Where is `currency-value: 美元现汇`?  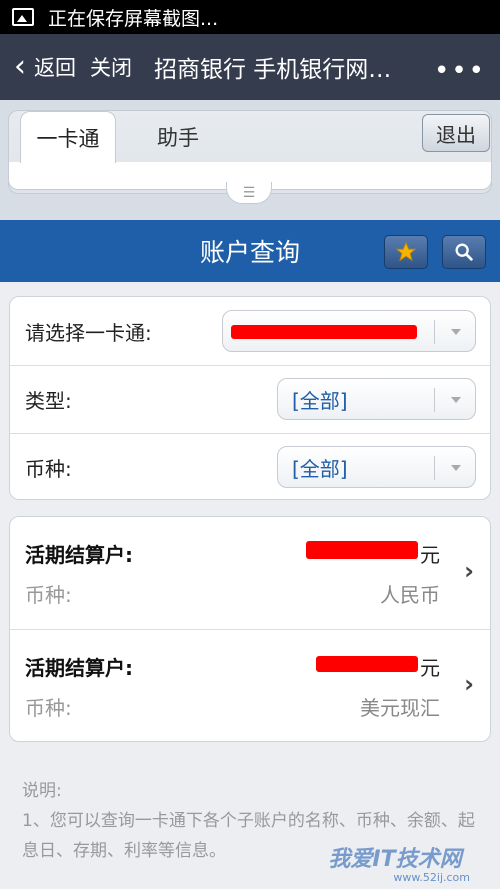
currency-value: 美元现汇 is located at coordinates (400, 708).